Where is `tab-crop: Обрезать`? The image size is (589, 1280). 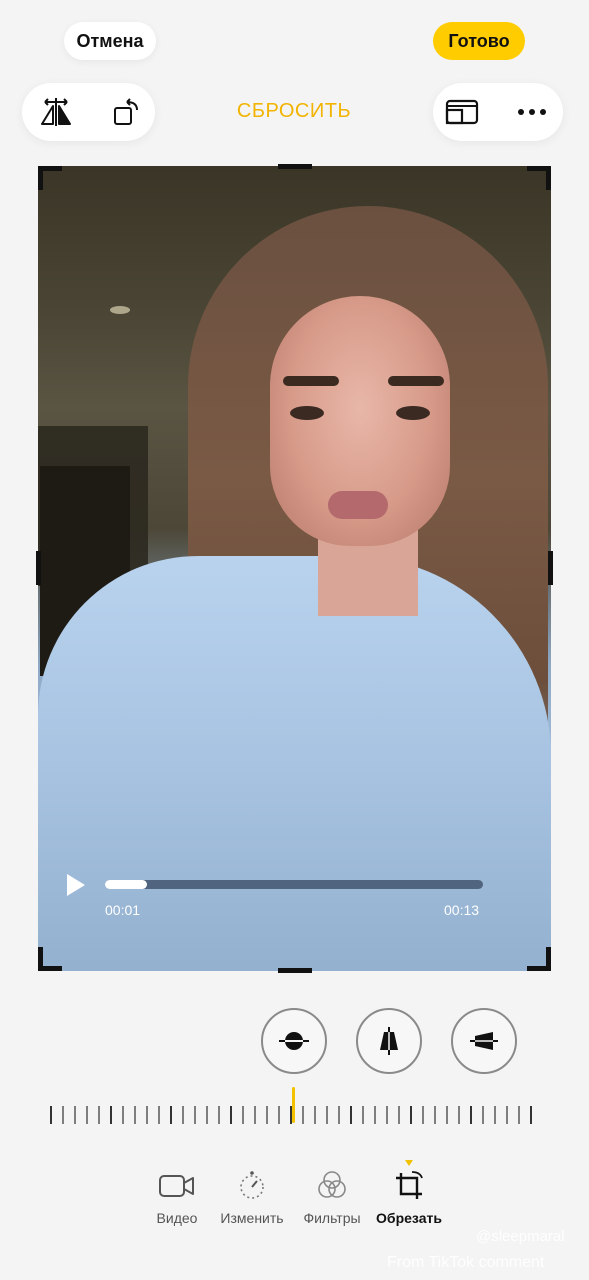
tab-crop: Обрезать is located at coordinates (409, 1197).